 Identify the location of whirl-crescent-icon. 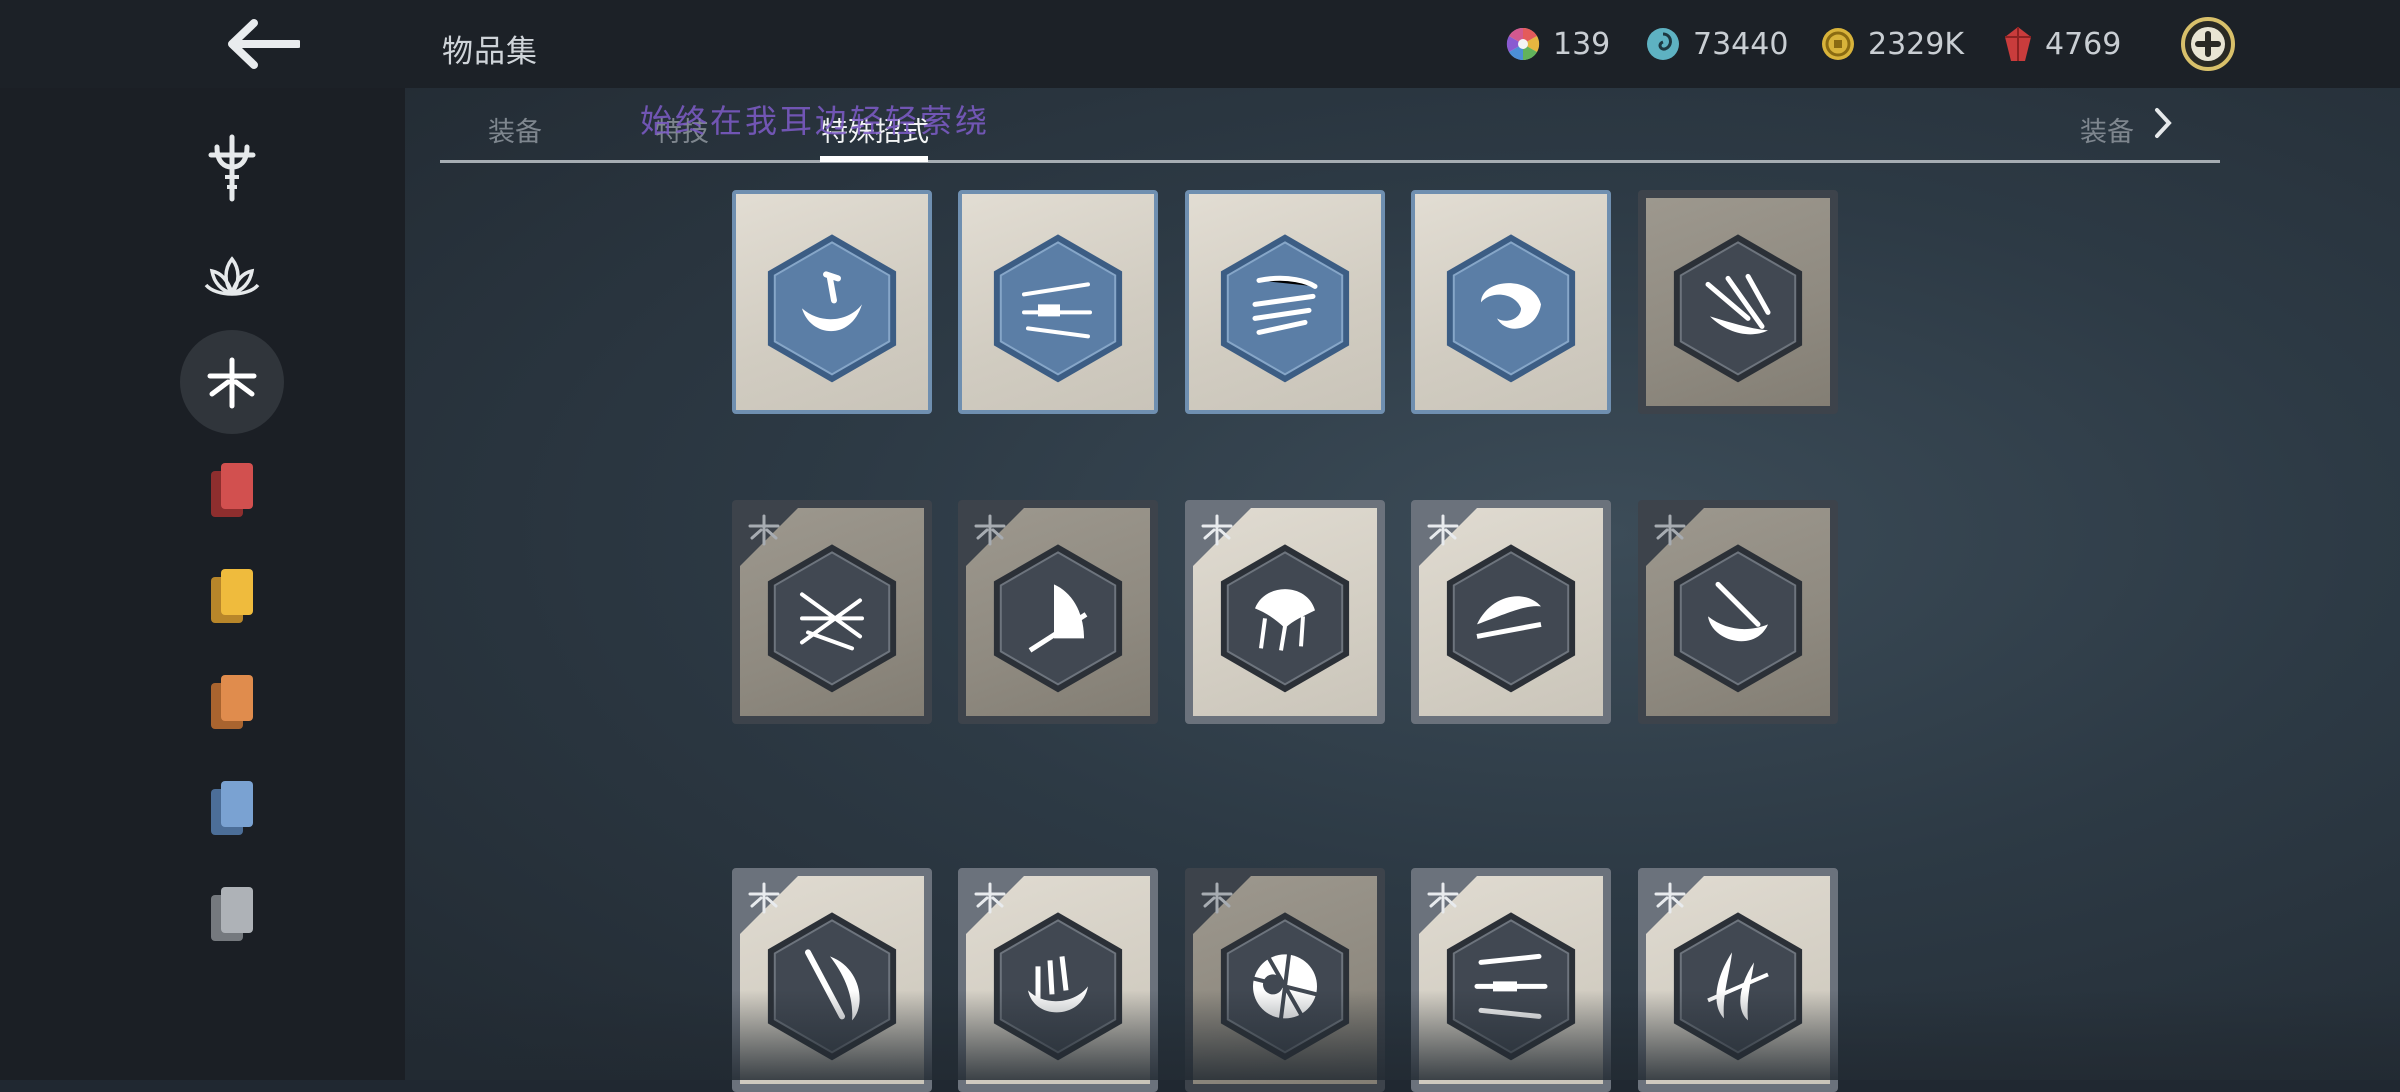
(1058, 986).